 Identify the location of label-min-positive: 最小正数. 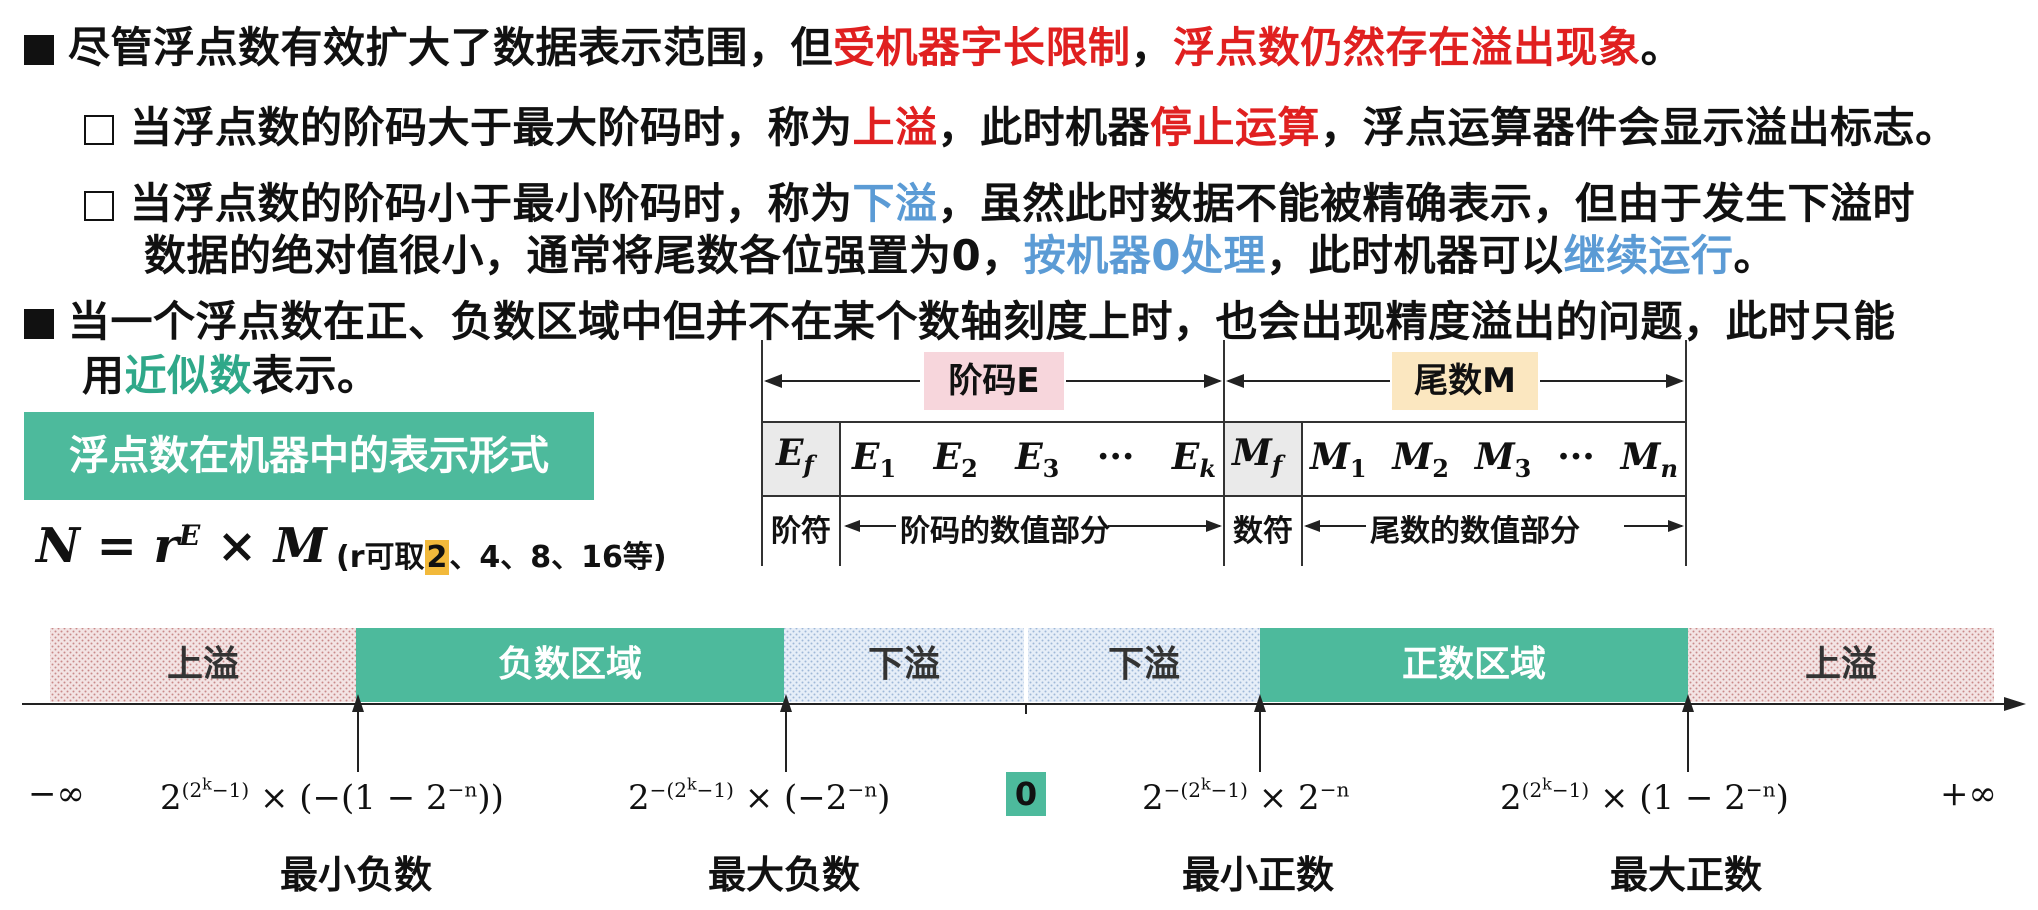
(1258, 875).